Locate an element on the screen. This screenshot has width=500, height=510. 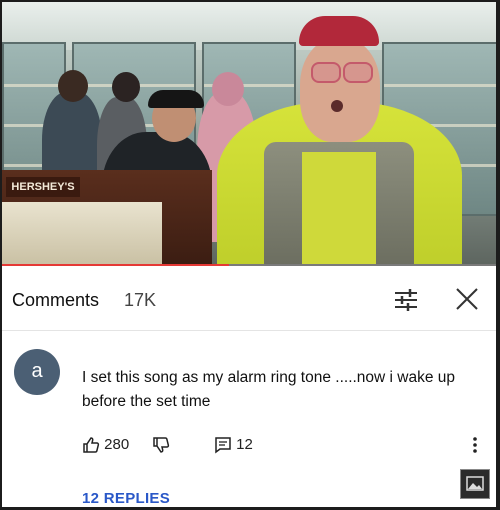
dislike-button is located at coordinates (161, 445).